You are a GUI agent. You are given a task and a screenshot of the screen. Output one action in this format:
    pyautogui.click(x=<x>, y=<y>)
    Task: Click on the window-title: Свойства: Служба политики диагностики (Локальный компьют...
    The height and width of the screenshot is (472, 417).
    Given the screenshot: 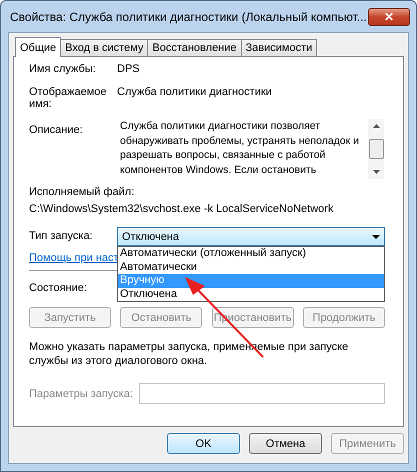 What is the action you would take?
    pyautogui.click(x=189, y=17)
    